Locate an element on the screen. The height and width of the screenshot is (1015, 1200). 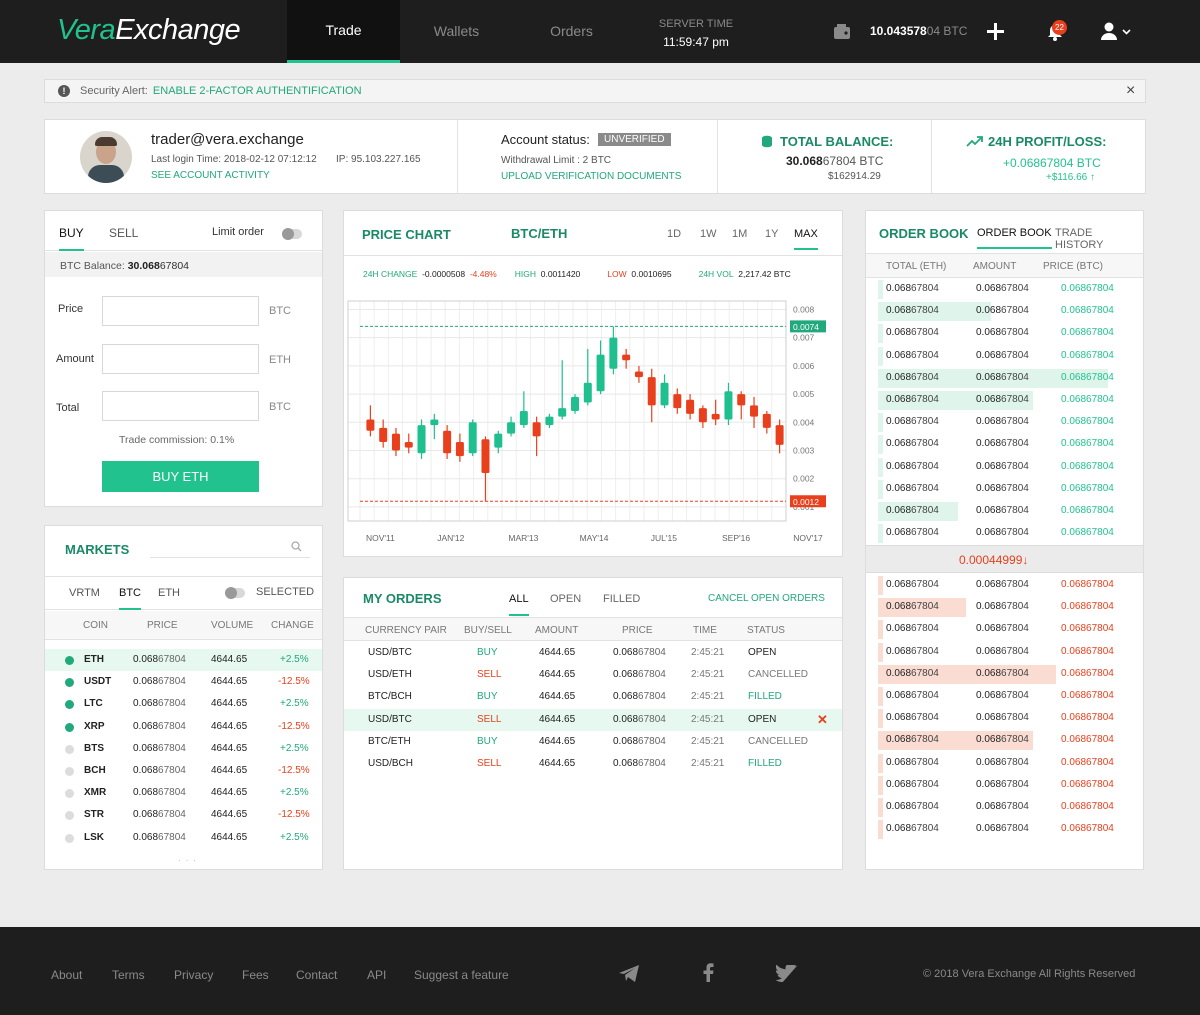
tab-buy: BUY is located at coordinates (71, 238).